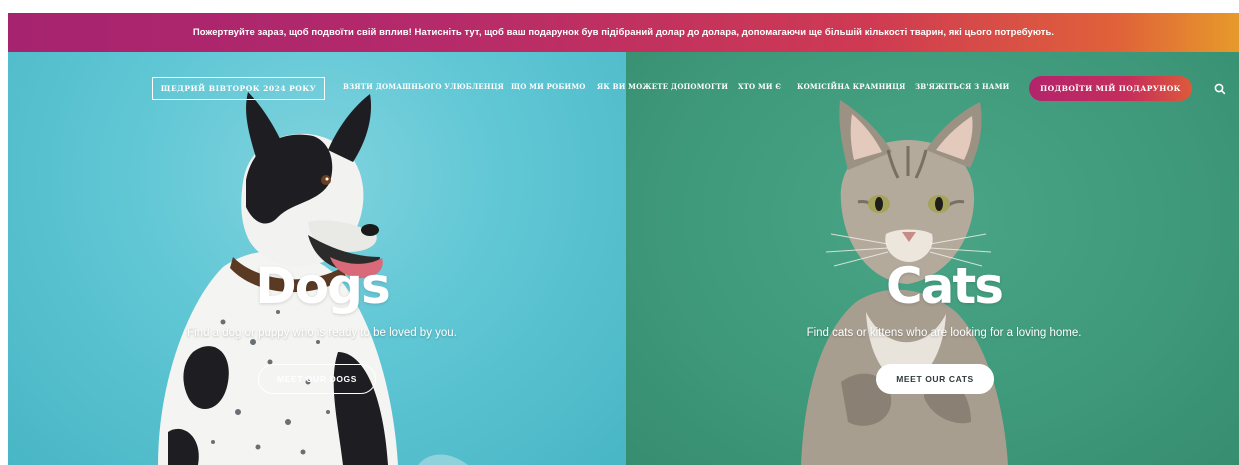 The image size is (1239, 465). Describe the element at coordinates (548, 86) in the screenshot. I see `nav-item-what-we-do: ЩО МИ РОБИМО` at that location.